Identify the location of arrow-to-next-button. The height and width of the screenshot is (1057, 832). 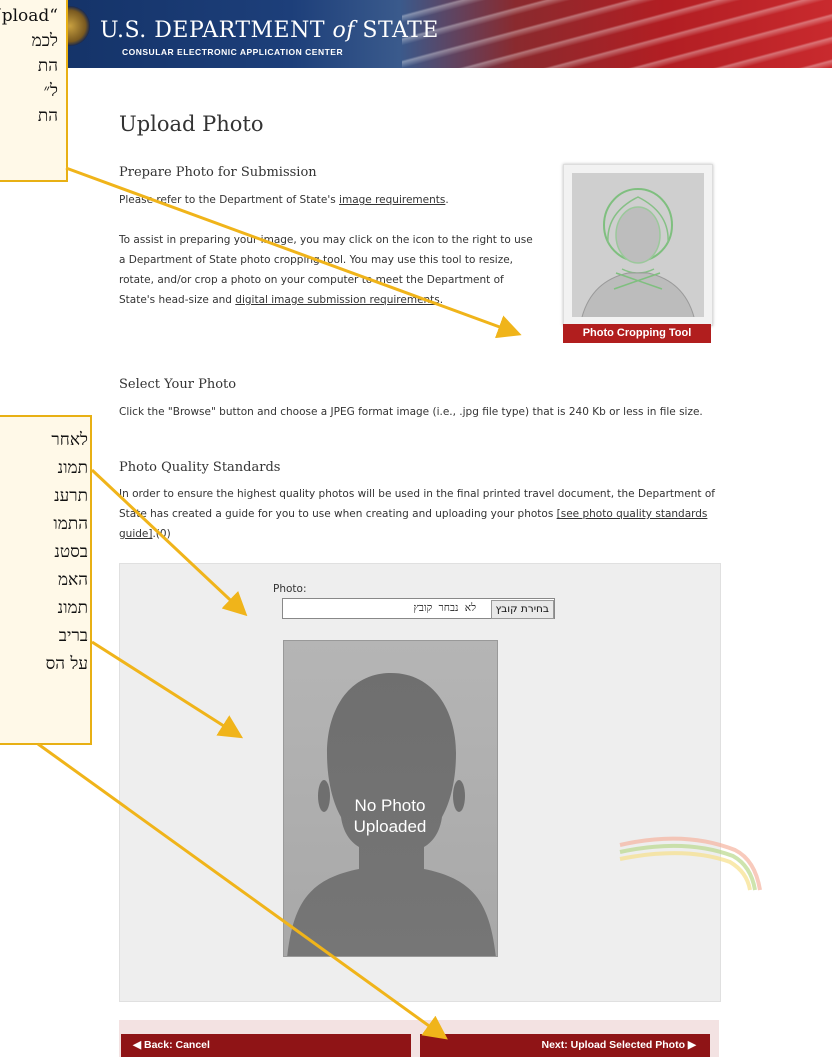
(242, 891).